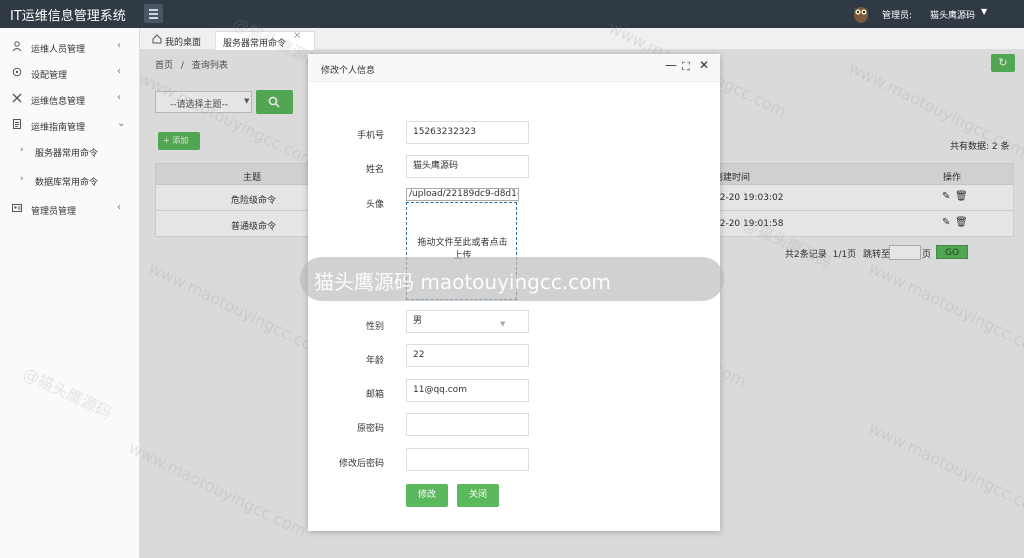  Describe the element at coordinates (70, 73) in the screenshot. I see `sidebar-item-devices: 设配管理 ‹` at that location.